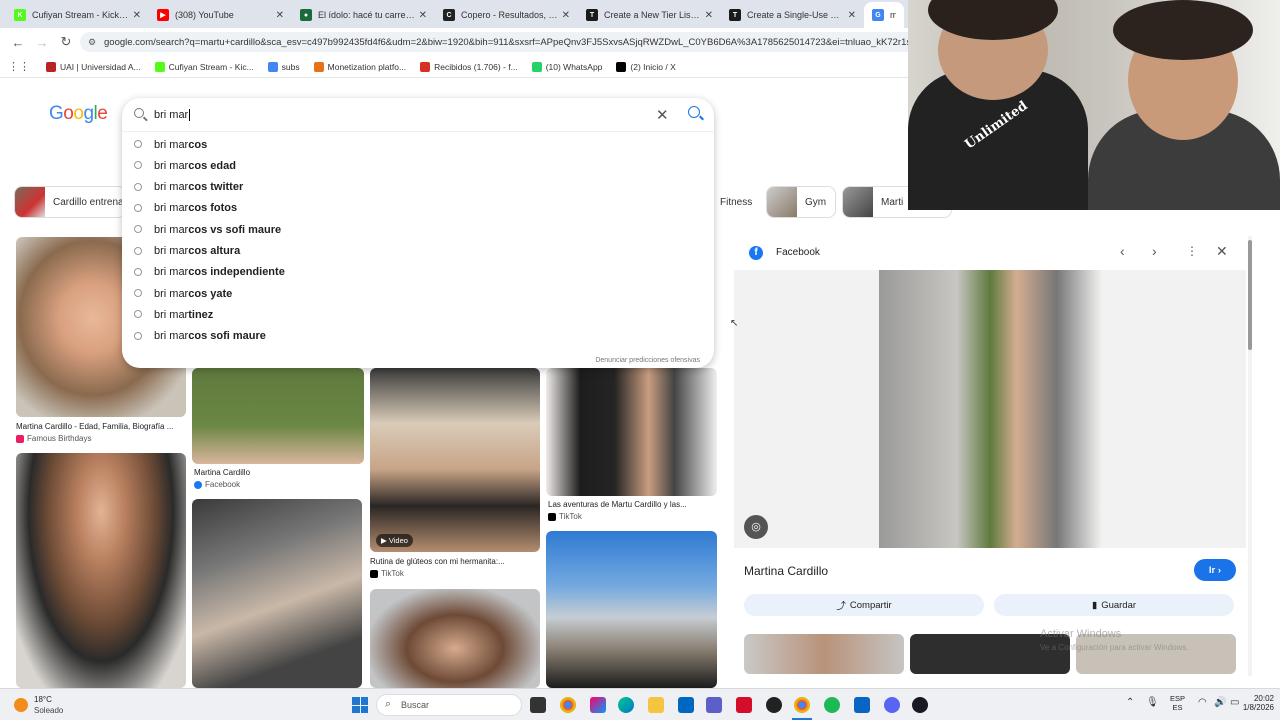 This screenshot has width=1280, height=720. Describe the element at coordinates (279, 431) in the screenshot. I see `image-result-2: Martina Cardillo Facebook` at that location.